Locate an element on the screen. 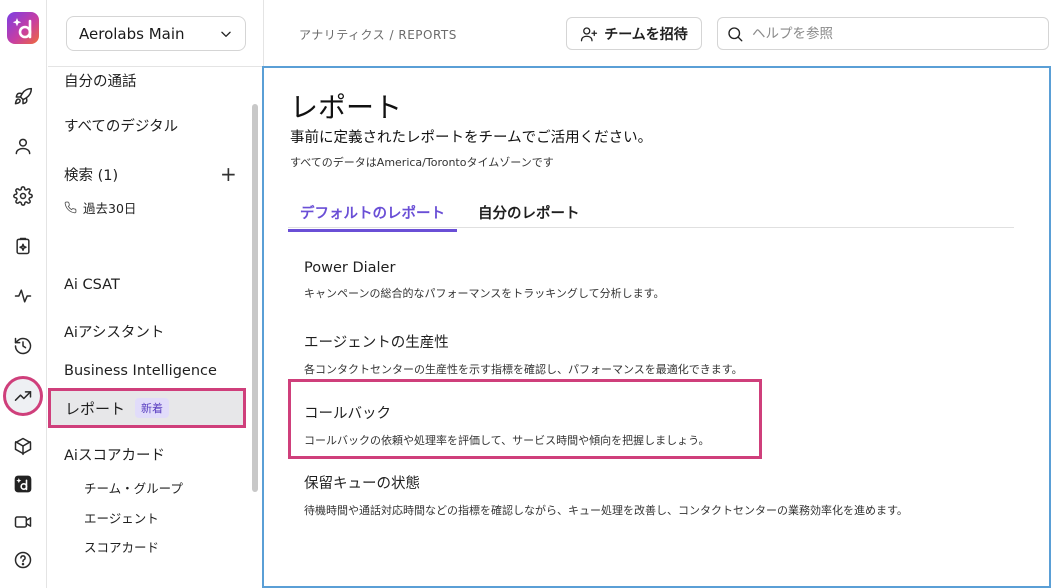 Image resolution: width=1051 pixels, height=588 pixels. report-tabs: デフォルトのレポート 自分のレポート is located at coordinates (651, 213).